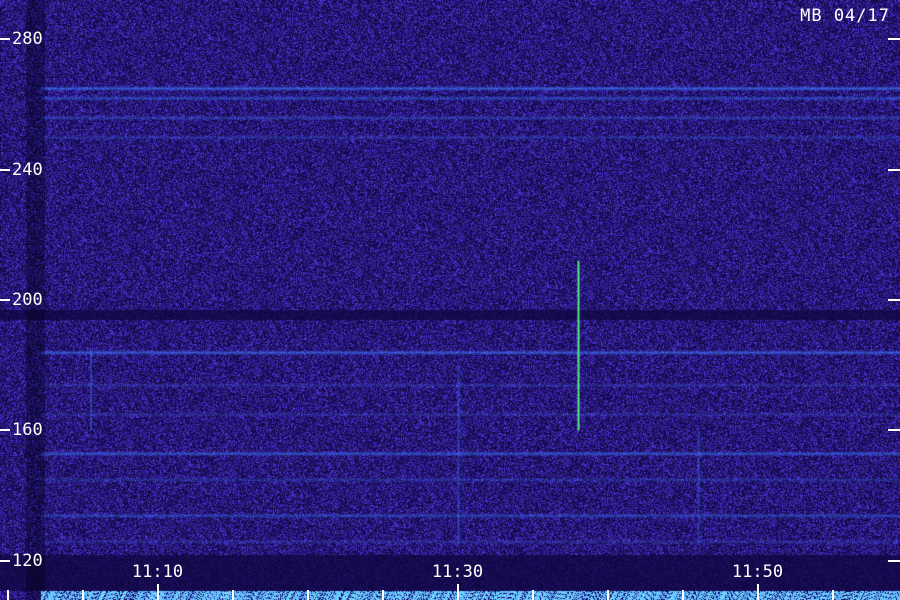 Image resolution: width=900 pixels, height=600 pixels. I want to click on x-tick-label: 11:50, so click(757, 572).